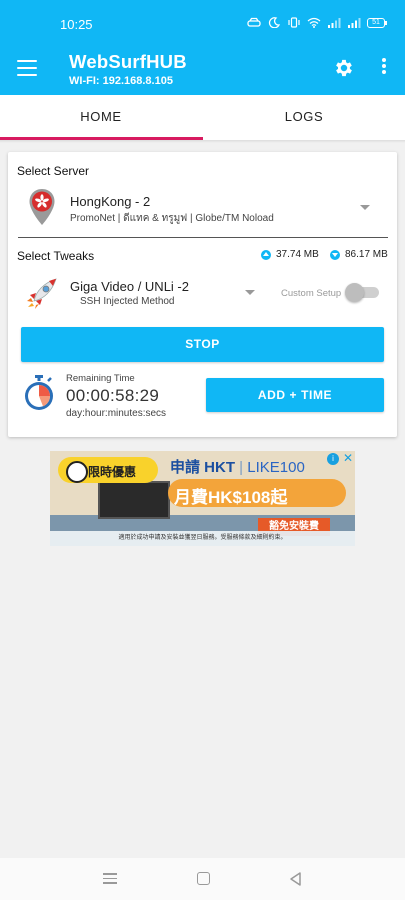 The height and width of the screenshot is (900, 405). What do you see at coordinates (311, 293) in the screenshot?
I see `custom-setup-label: Custom Setup` at bounding box center [311, 293].